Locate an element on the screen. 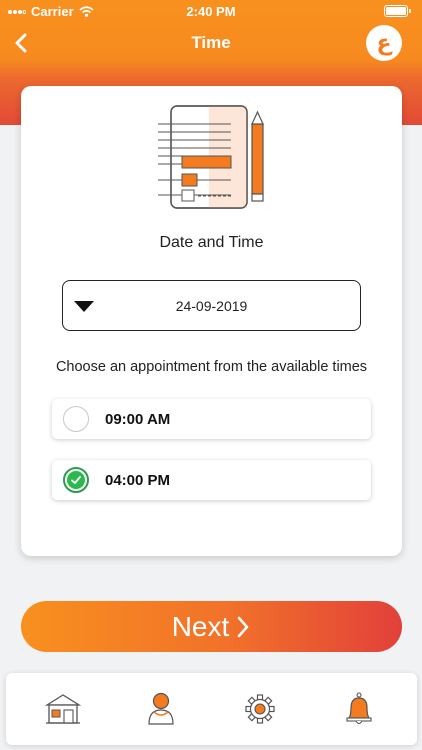 The width and height of the screenshot is (422, 750). radio-unchecked-icon is located at coordinates (76, 419).